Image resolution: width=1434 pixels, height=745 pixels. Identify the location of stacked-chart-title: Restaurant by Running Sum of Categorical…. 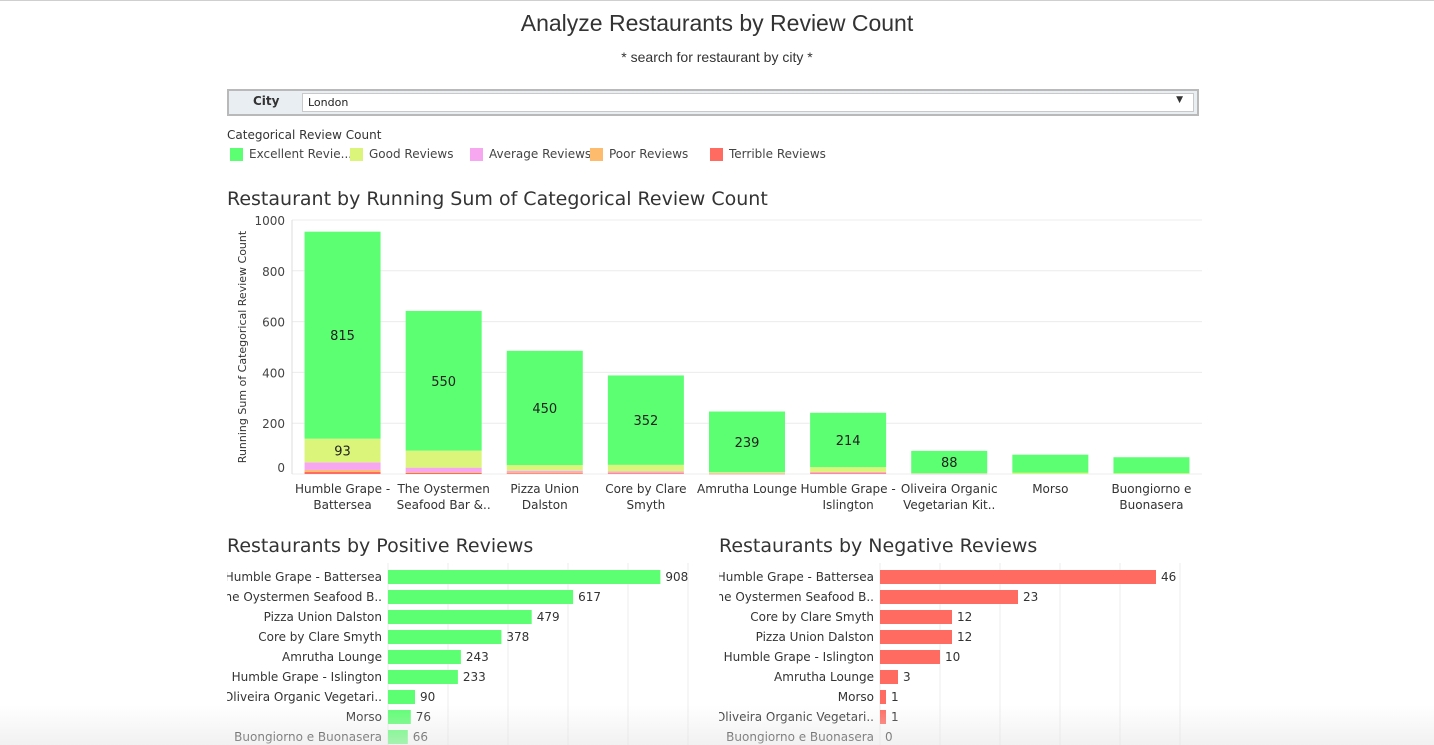
(497, 199).